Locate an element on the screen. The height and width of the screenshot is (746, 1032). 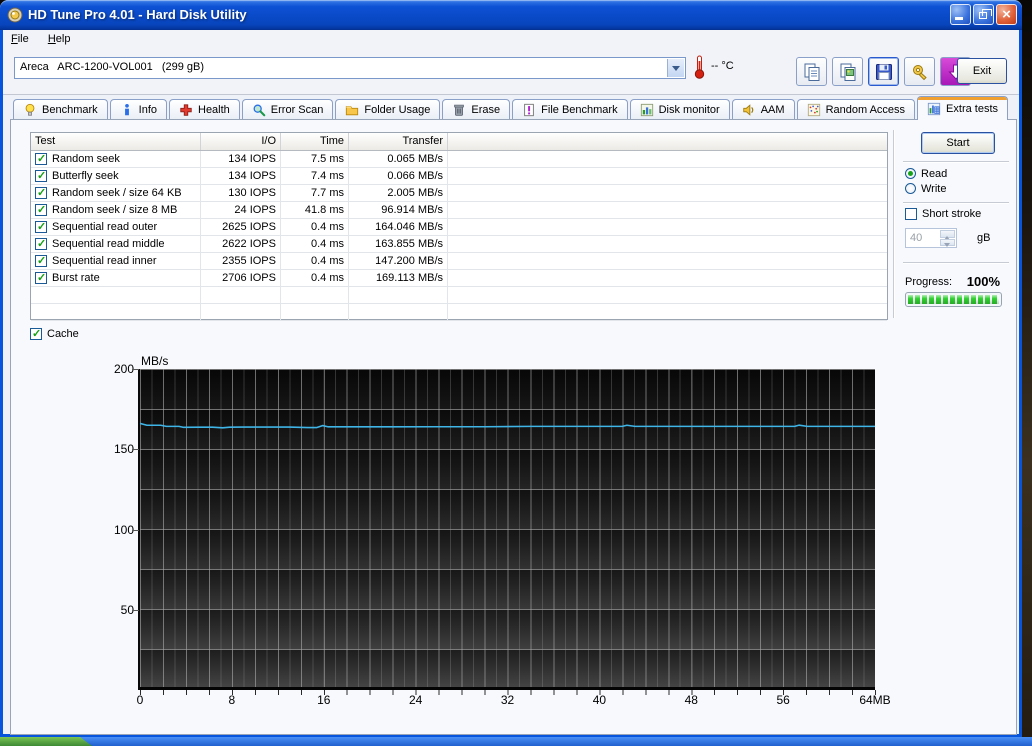
x-tick-label: 8 is located at coordinates (232, 700).